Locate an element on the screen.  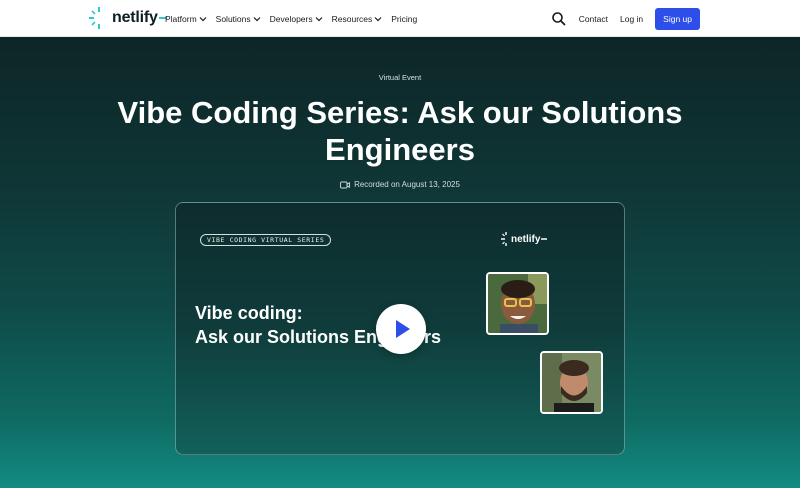
nav-item-label: Developers is located at coordinates (291, 18).